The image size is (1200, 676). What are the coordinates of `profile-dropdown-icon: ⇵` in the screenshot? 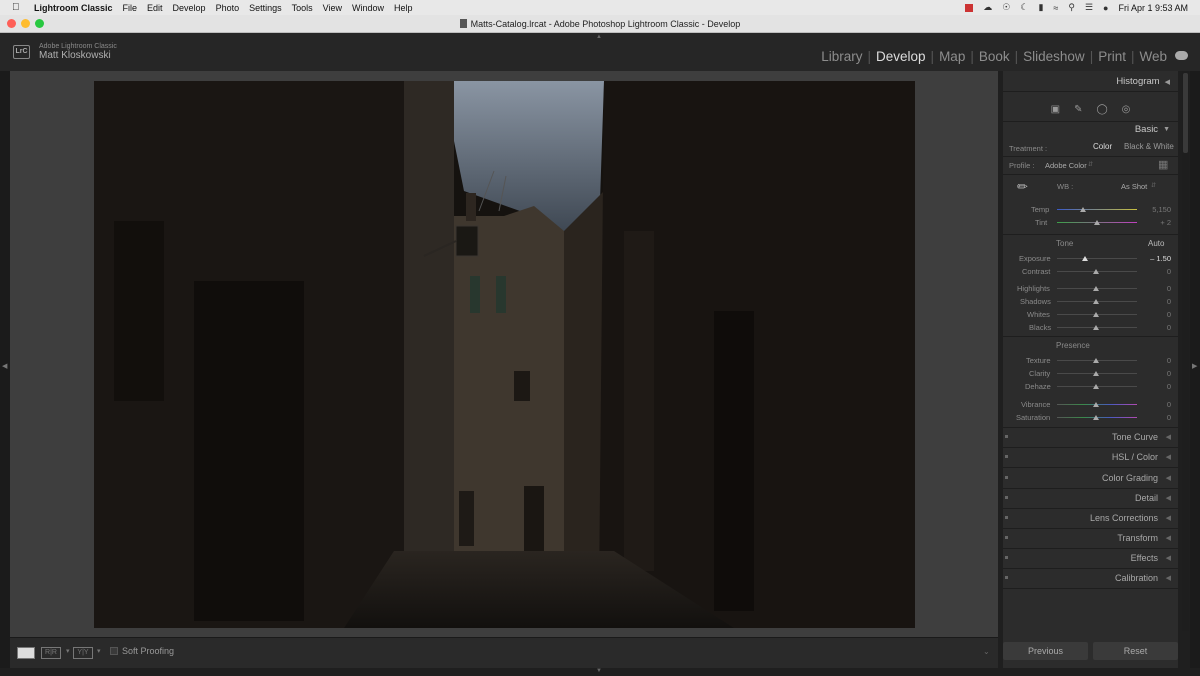 It's located at (1090, 164).